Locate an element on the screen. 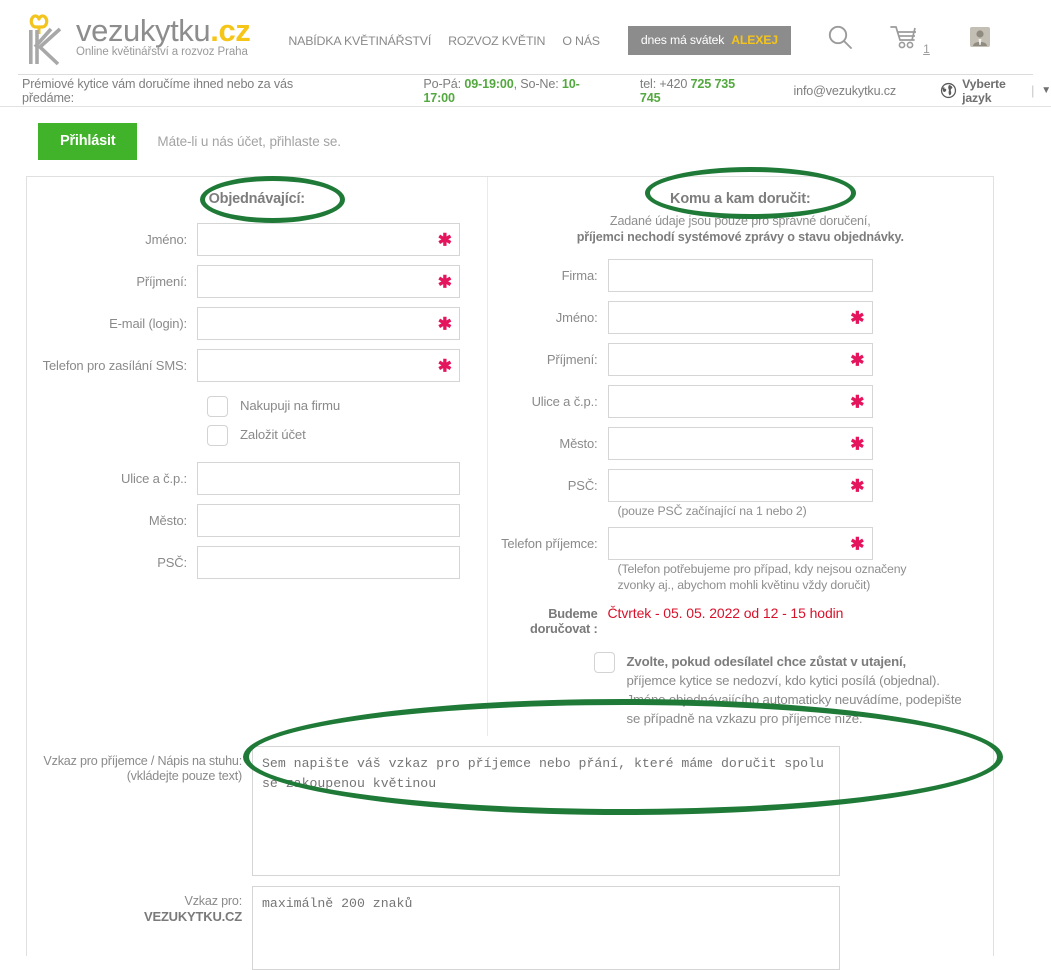  globe-icon is located at coordinates (948, 90).